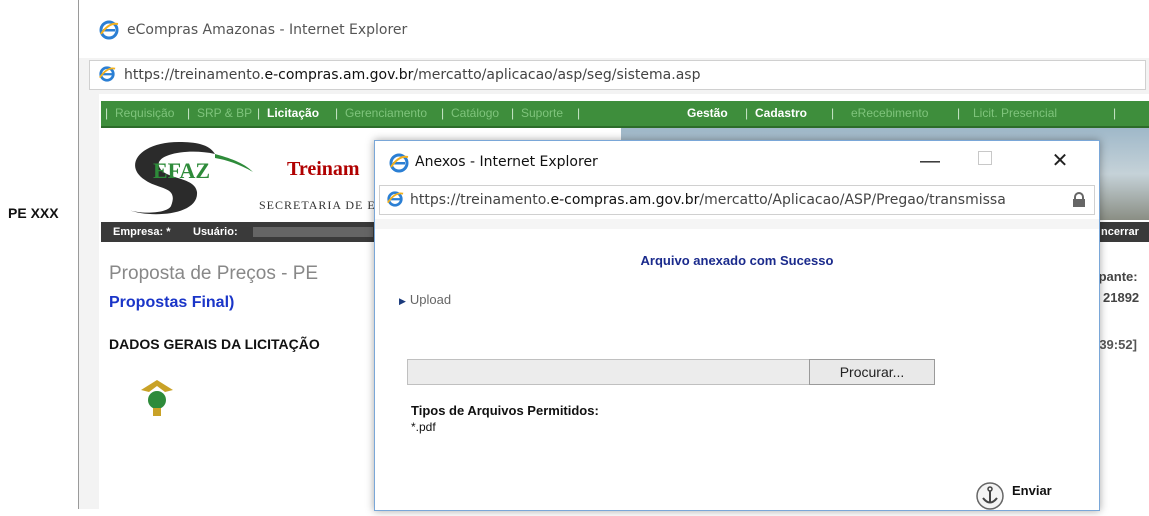 The height and width of the screenshot is (516, 1149). What do you see at coordinates (157, 398) in the screenshot?
I see `coat-of-arms-icon` at bounding box center [157, 398].